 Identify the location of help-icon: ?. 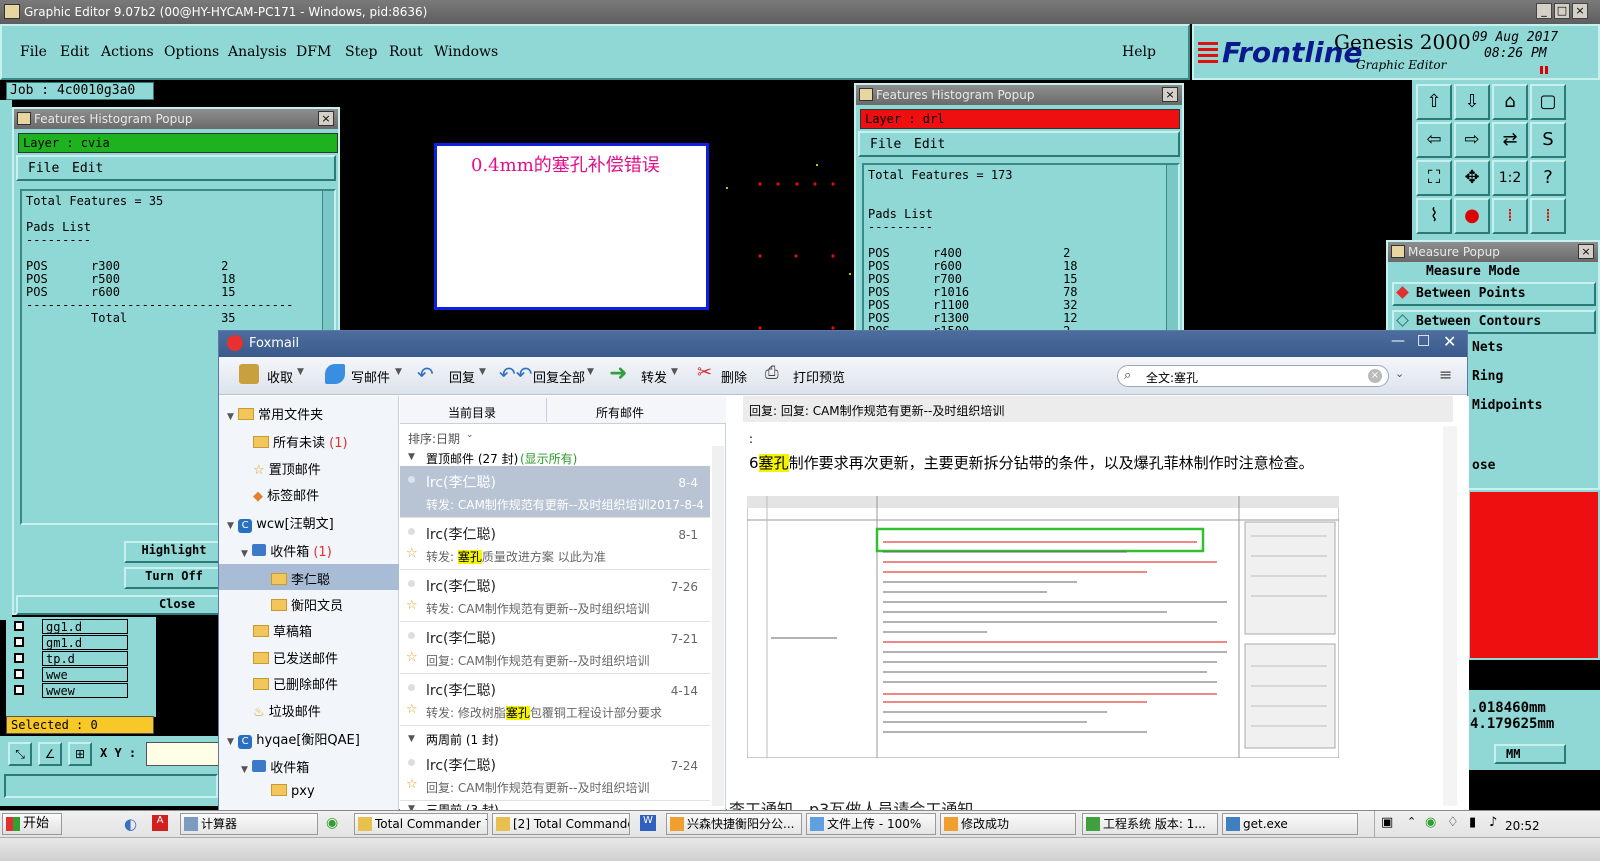
(1548, 178).